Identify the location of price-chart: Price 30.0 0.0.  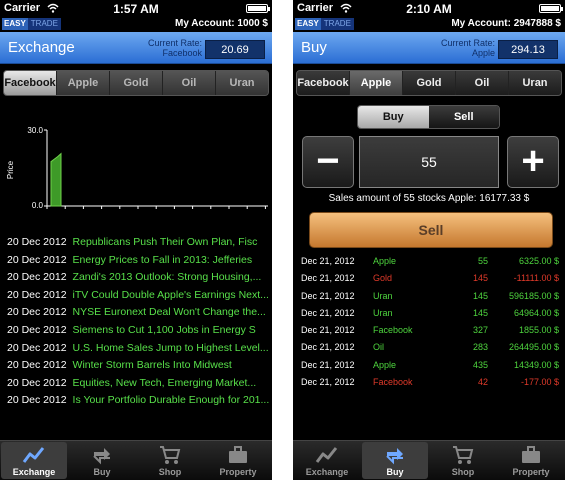
(137, 168).